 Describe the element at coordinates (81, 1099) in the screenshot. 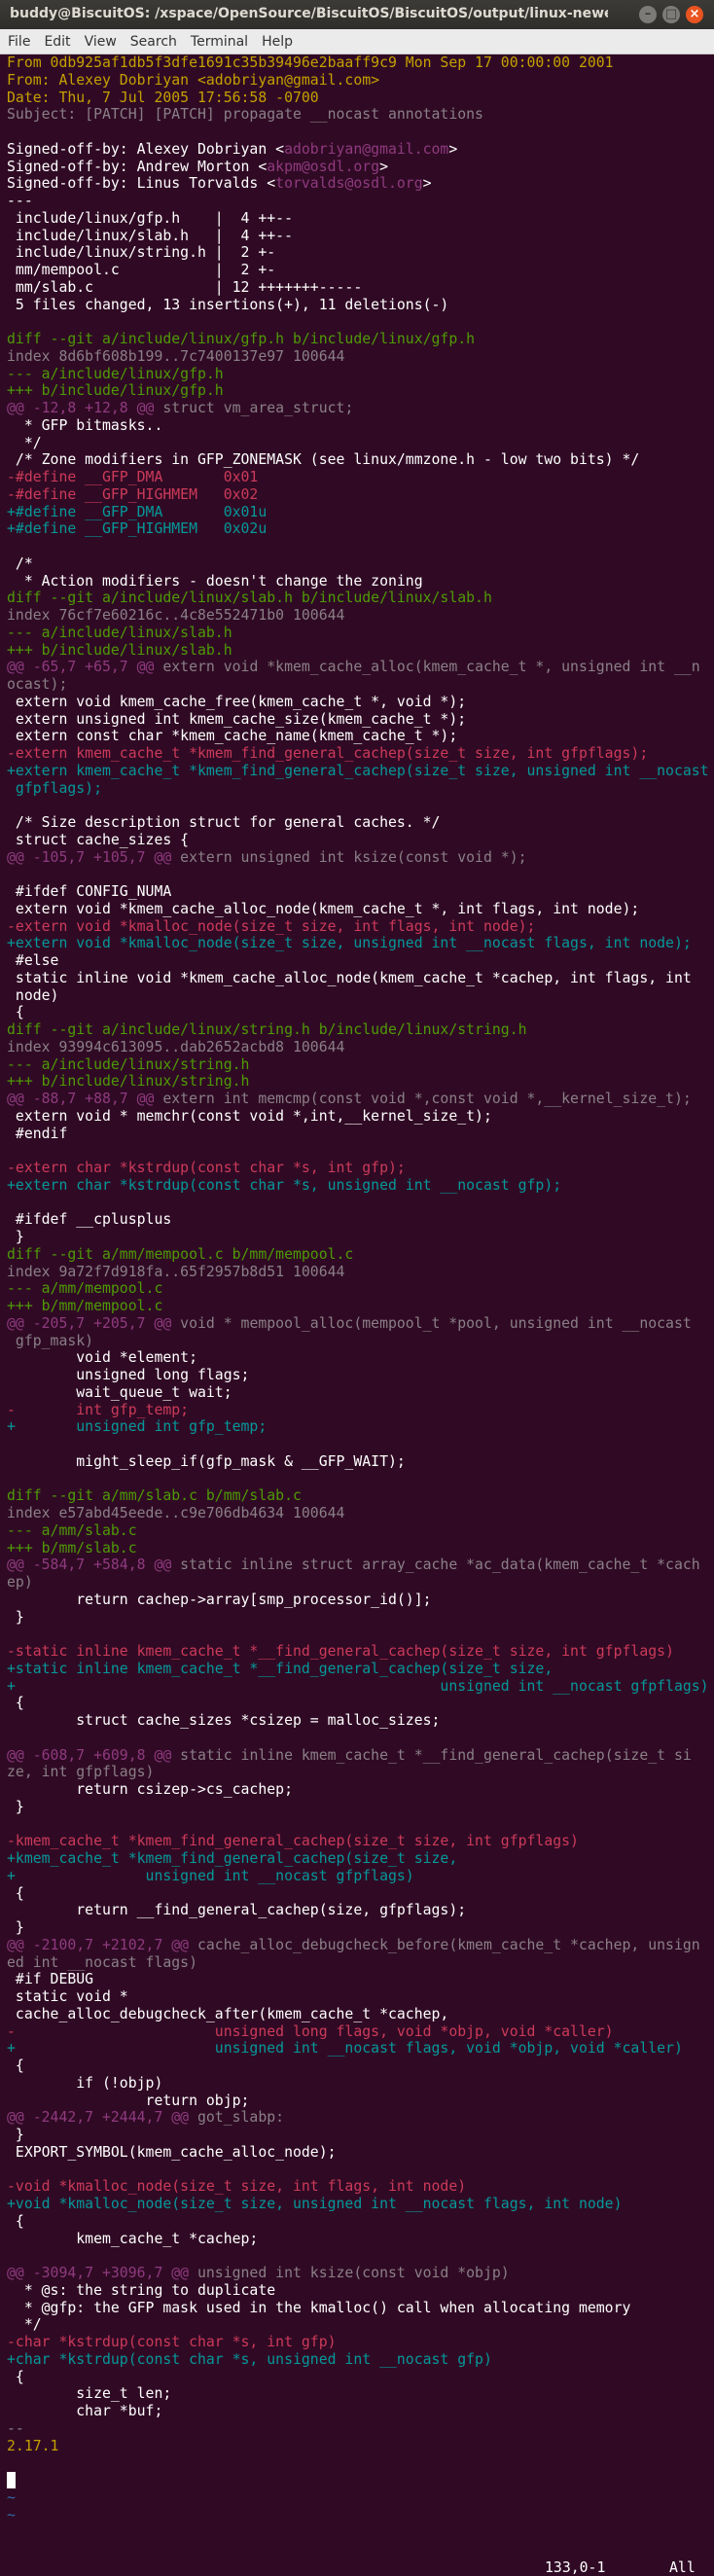

I see `line-segment: @@ -88,7 +88,7 @@` at that location.